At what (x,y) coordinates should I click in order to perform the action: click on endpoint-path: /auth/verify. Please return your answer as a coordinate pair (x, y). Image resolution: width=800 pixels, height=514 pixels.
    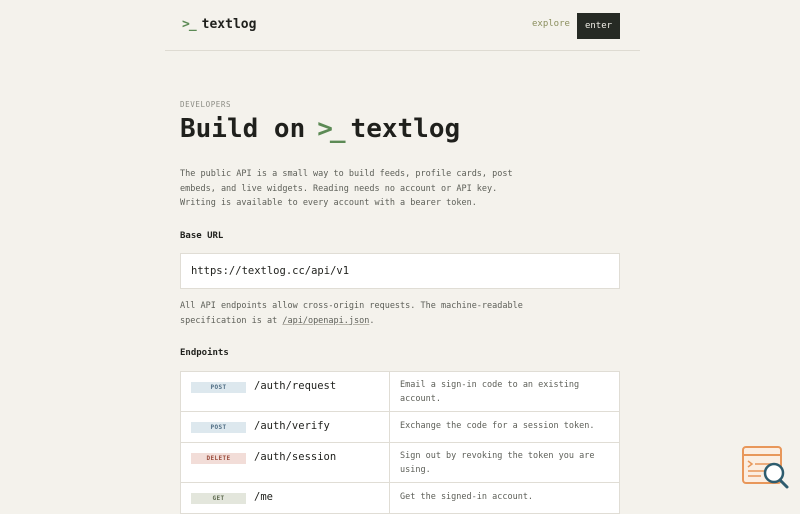
    Looking at the image, I should click on (292, 426).